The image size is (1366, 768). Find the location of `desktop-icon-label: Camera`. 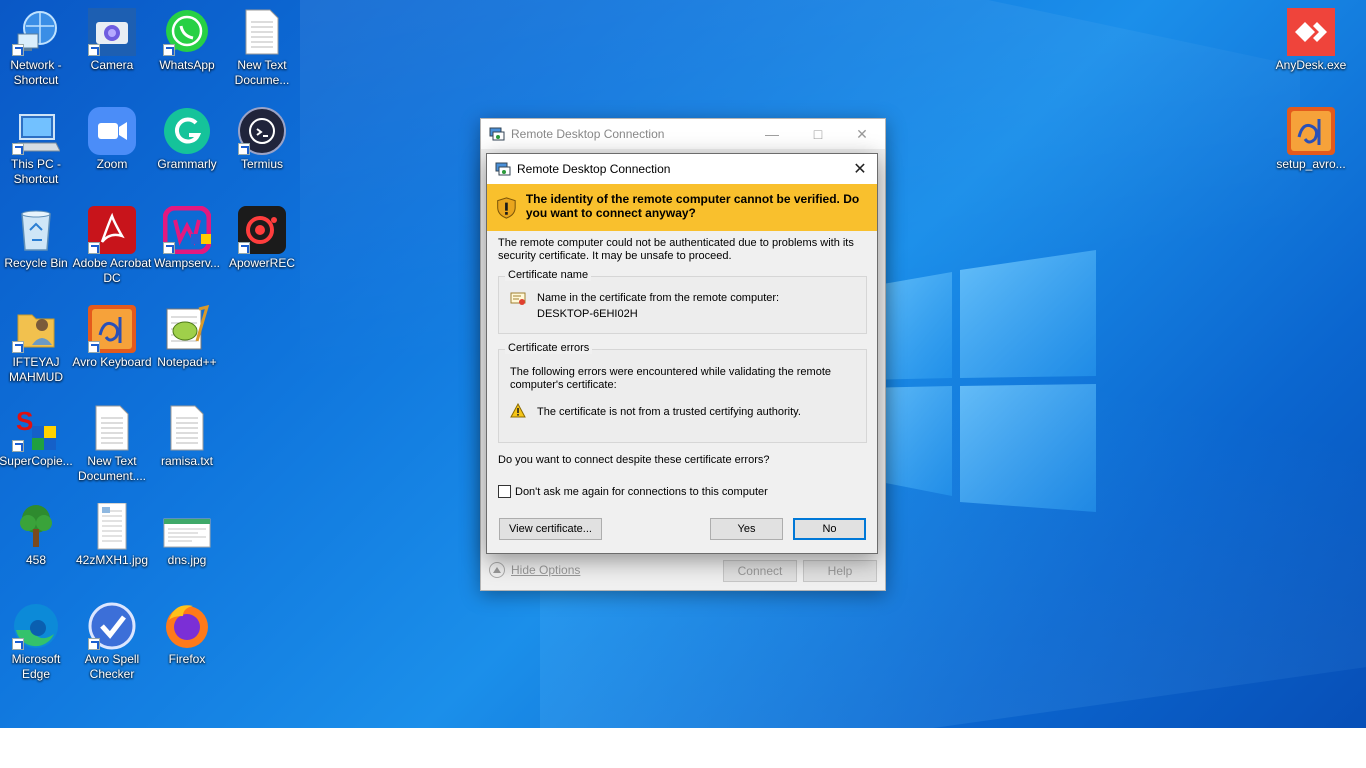

desktop-icon-label: Camera is located at coordinates (112, 65).